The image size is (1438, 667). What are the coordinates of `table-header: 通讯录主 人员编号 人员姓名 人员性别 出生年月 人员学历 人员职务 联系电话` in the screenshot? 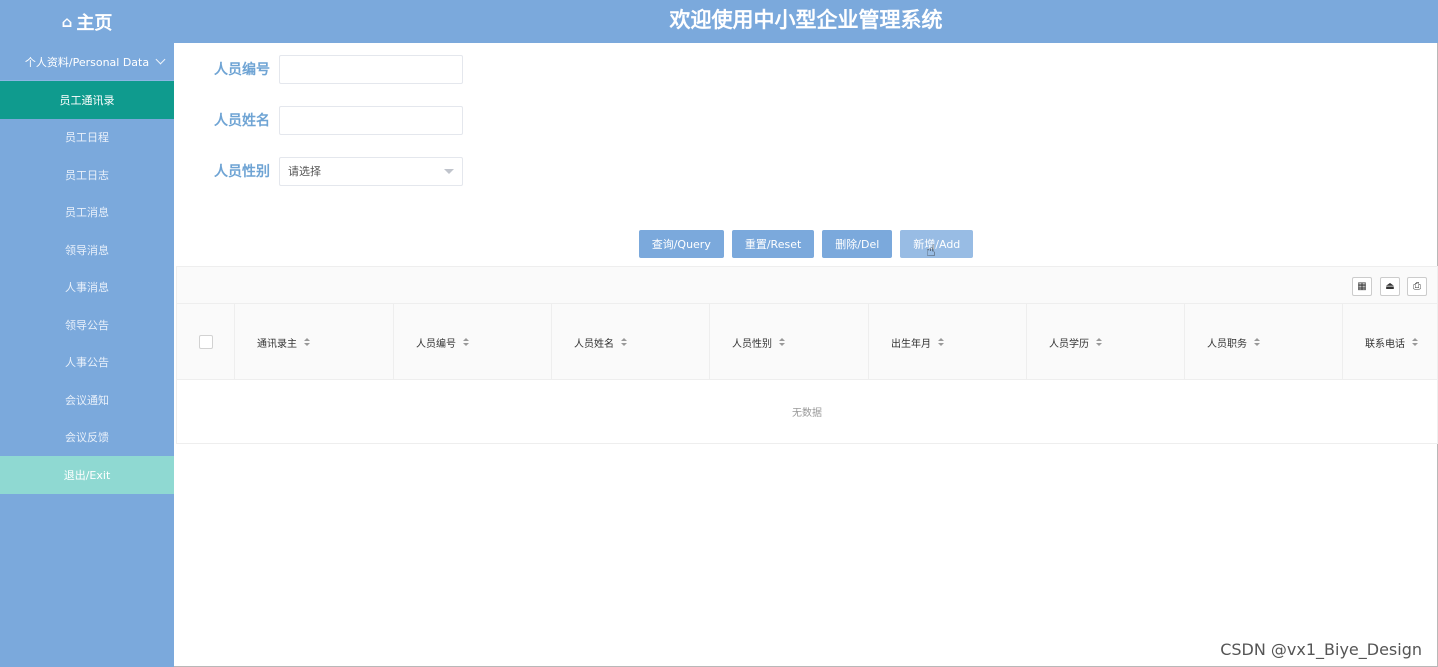 It's located at (807, 342).